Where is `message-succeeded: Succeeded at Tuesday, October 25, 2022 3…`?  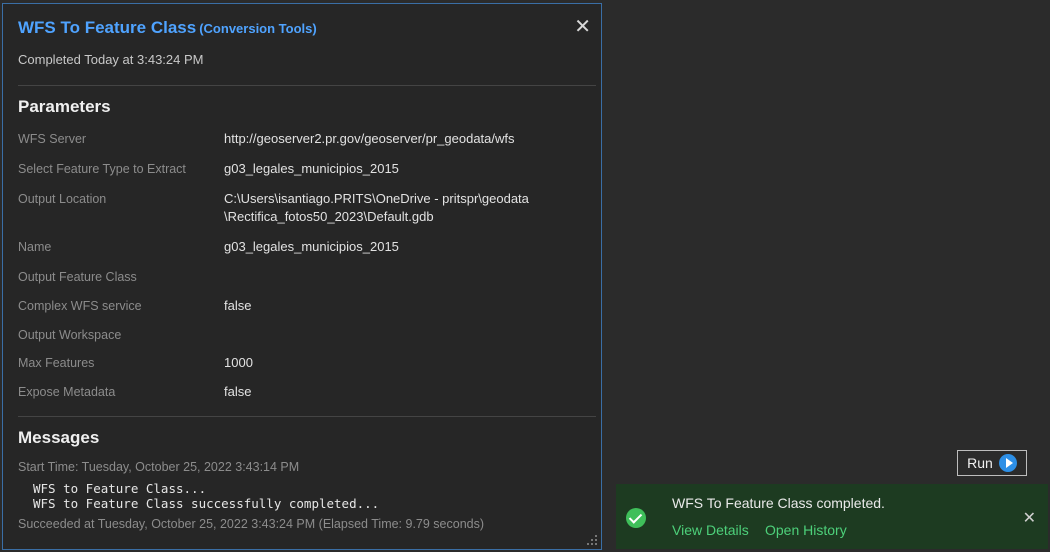
message-succeeded: Succeeded at Tuesday, October 25, 2022 3… is located at coordinates (251, 524).